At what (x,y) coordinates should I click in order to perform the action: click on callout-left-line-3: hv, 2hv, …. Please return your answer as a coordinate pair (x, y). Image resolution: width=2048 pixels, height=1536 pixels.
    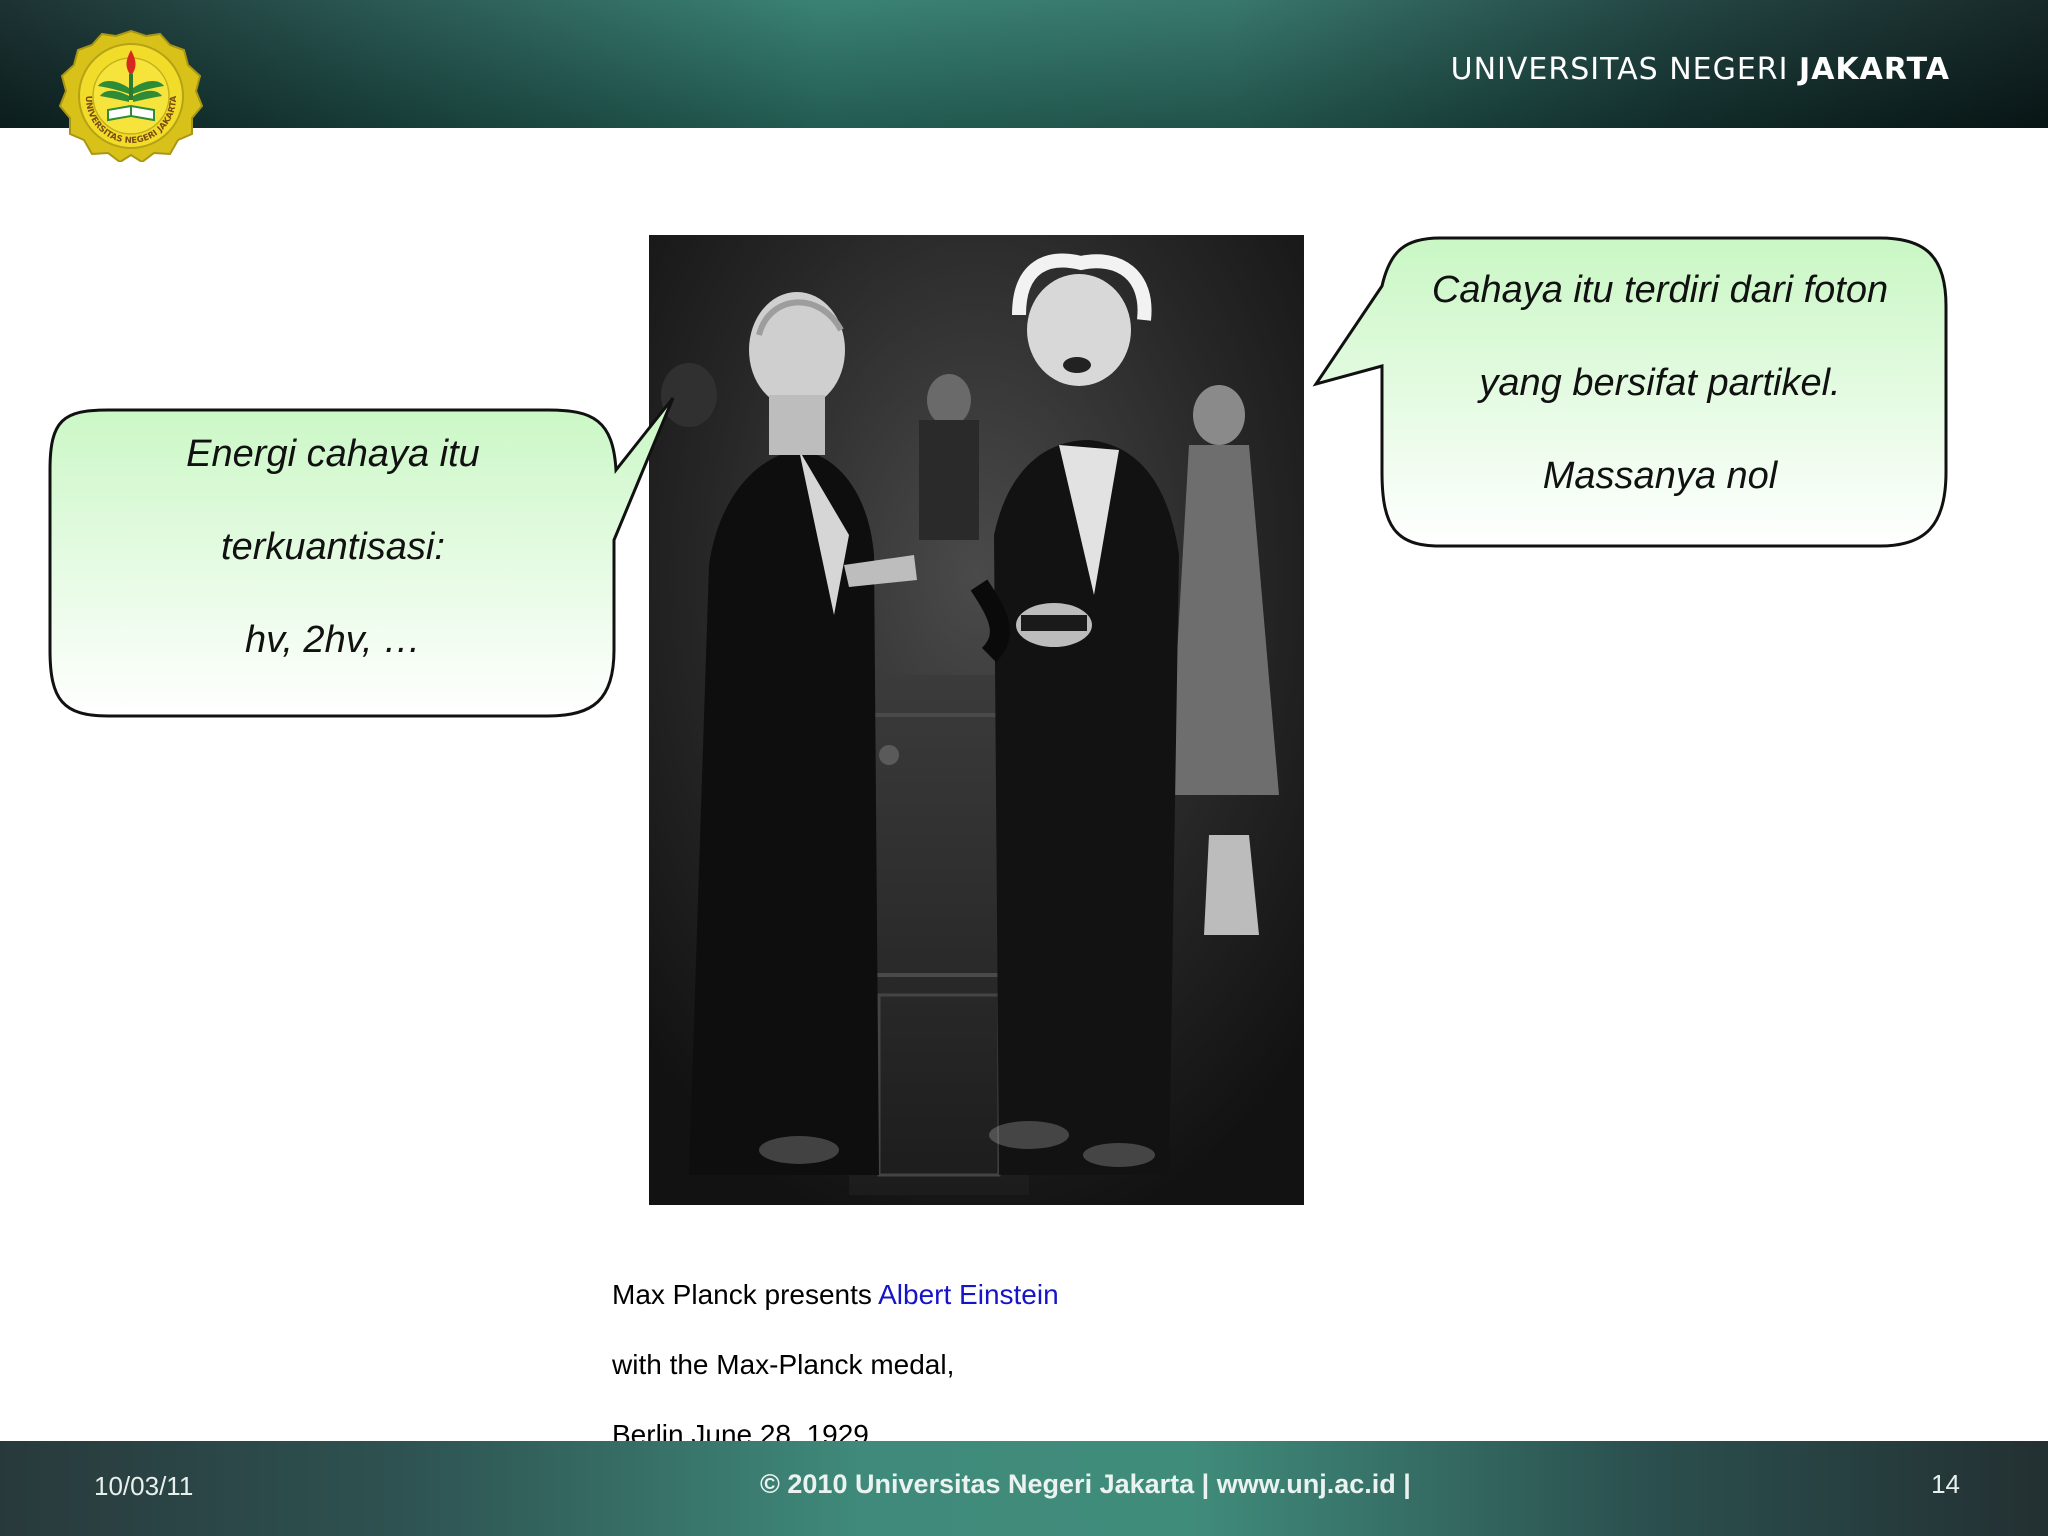
    Looking at the image, I should click on (333, 640).